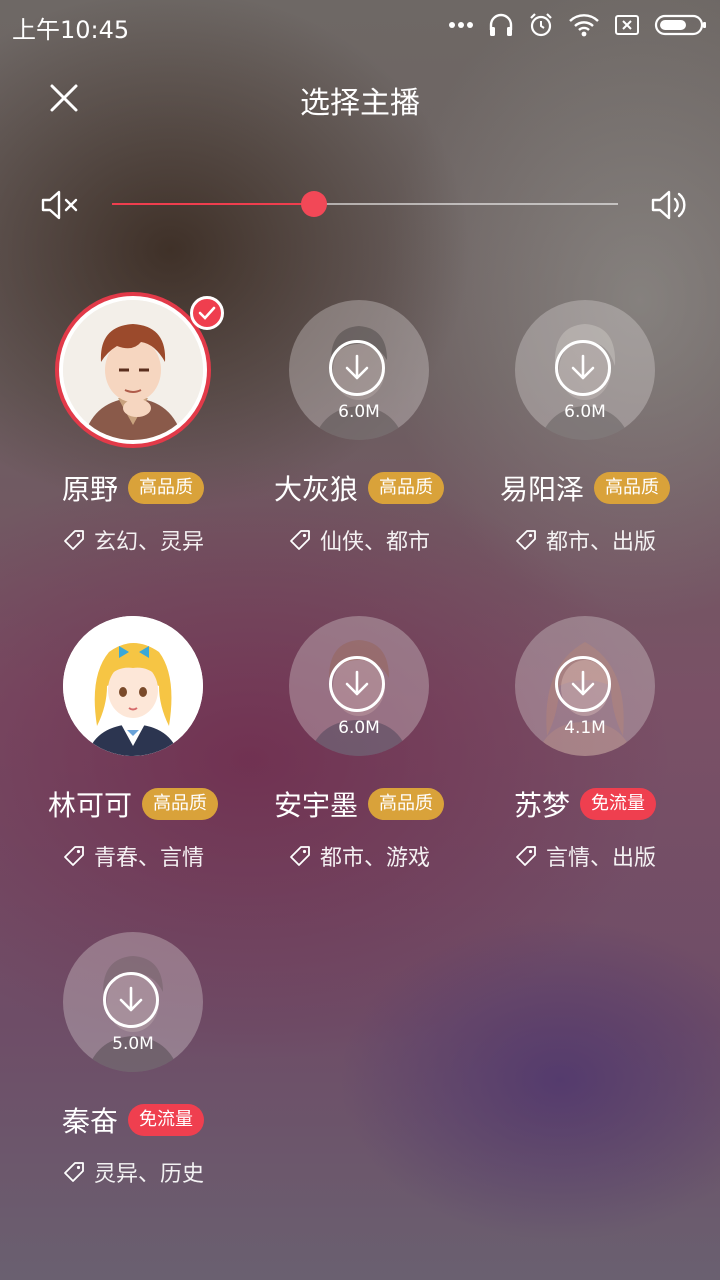  I want to click on anchor-name-row: 林可可 高品质, so click(133, 804).